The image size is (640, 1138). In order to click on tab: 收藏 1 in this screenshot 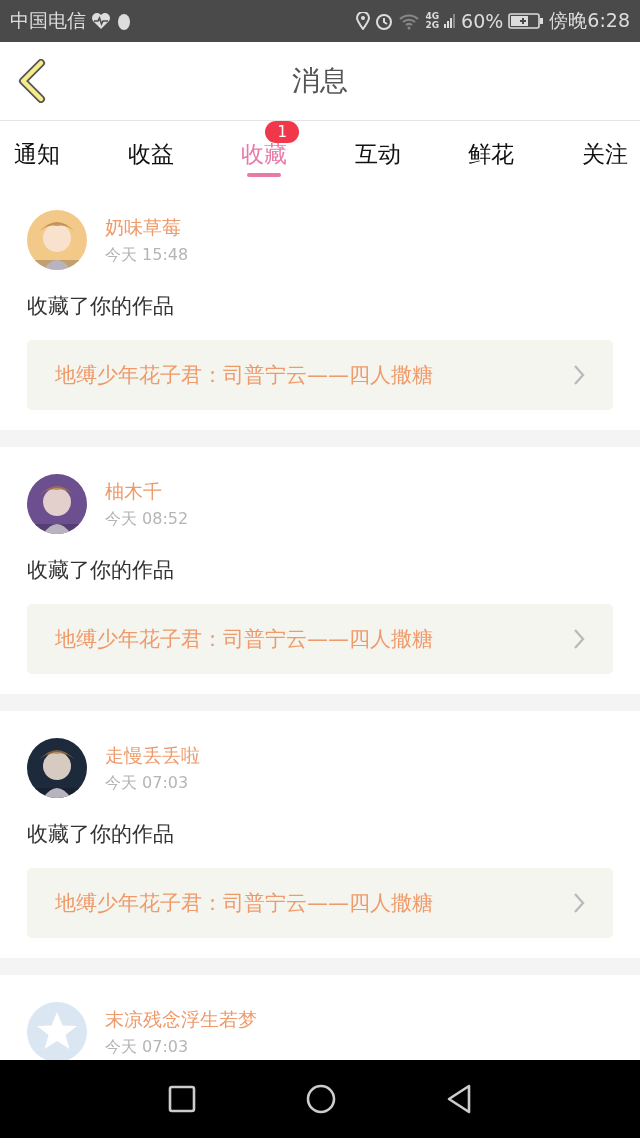, I will do `click(264, 150)`.